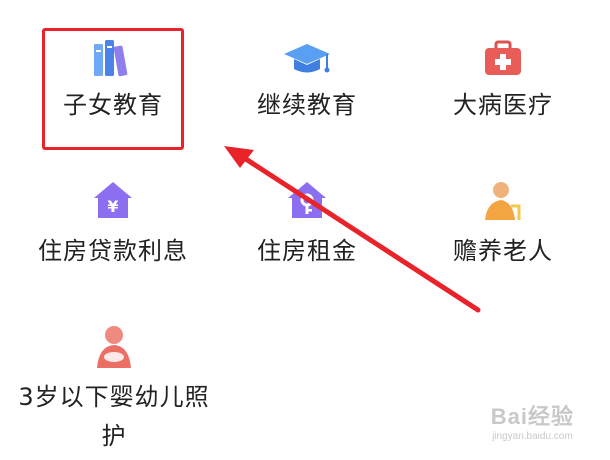 This screenshot has width=610, height=460. Describe the element at coordinates (532, 436) in the screenshot. I see `watermark-url: jingyan.baidu.com` at that location.